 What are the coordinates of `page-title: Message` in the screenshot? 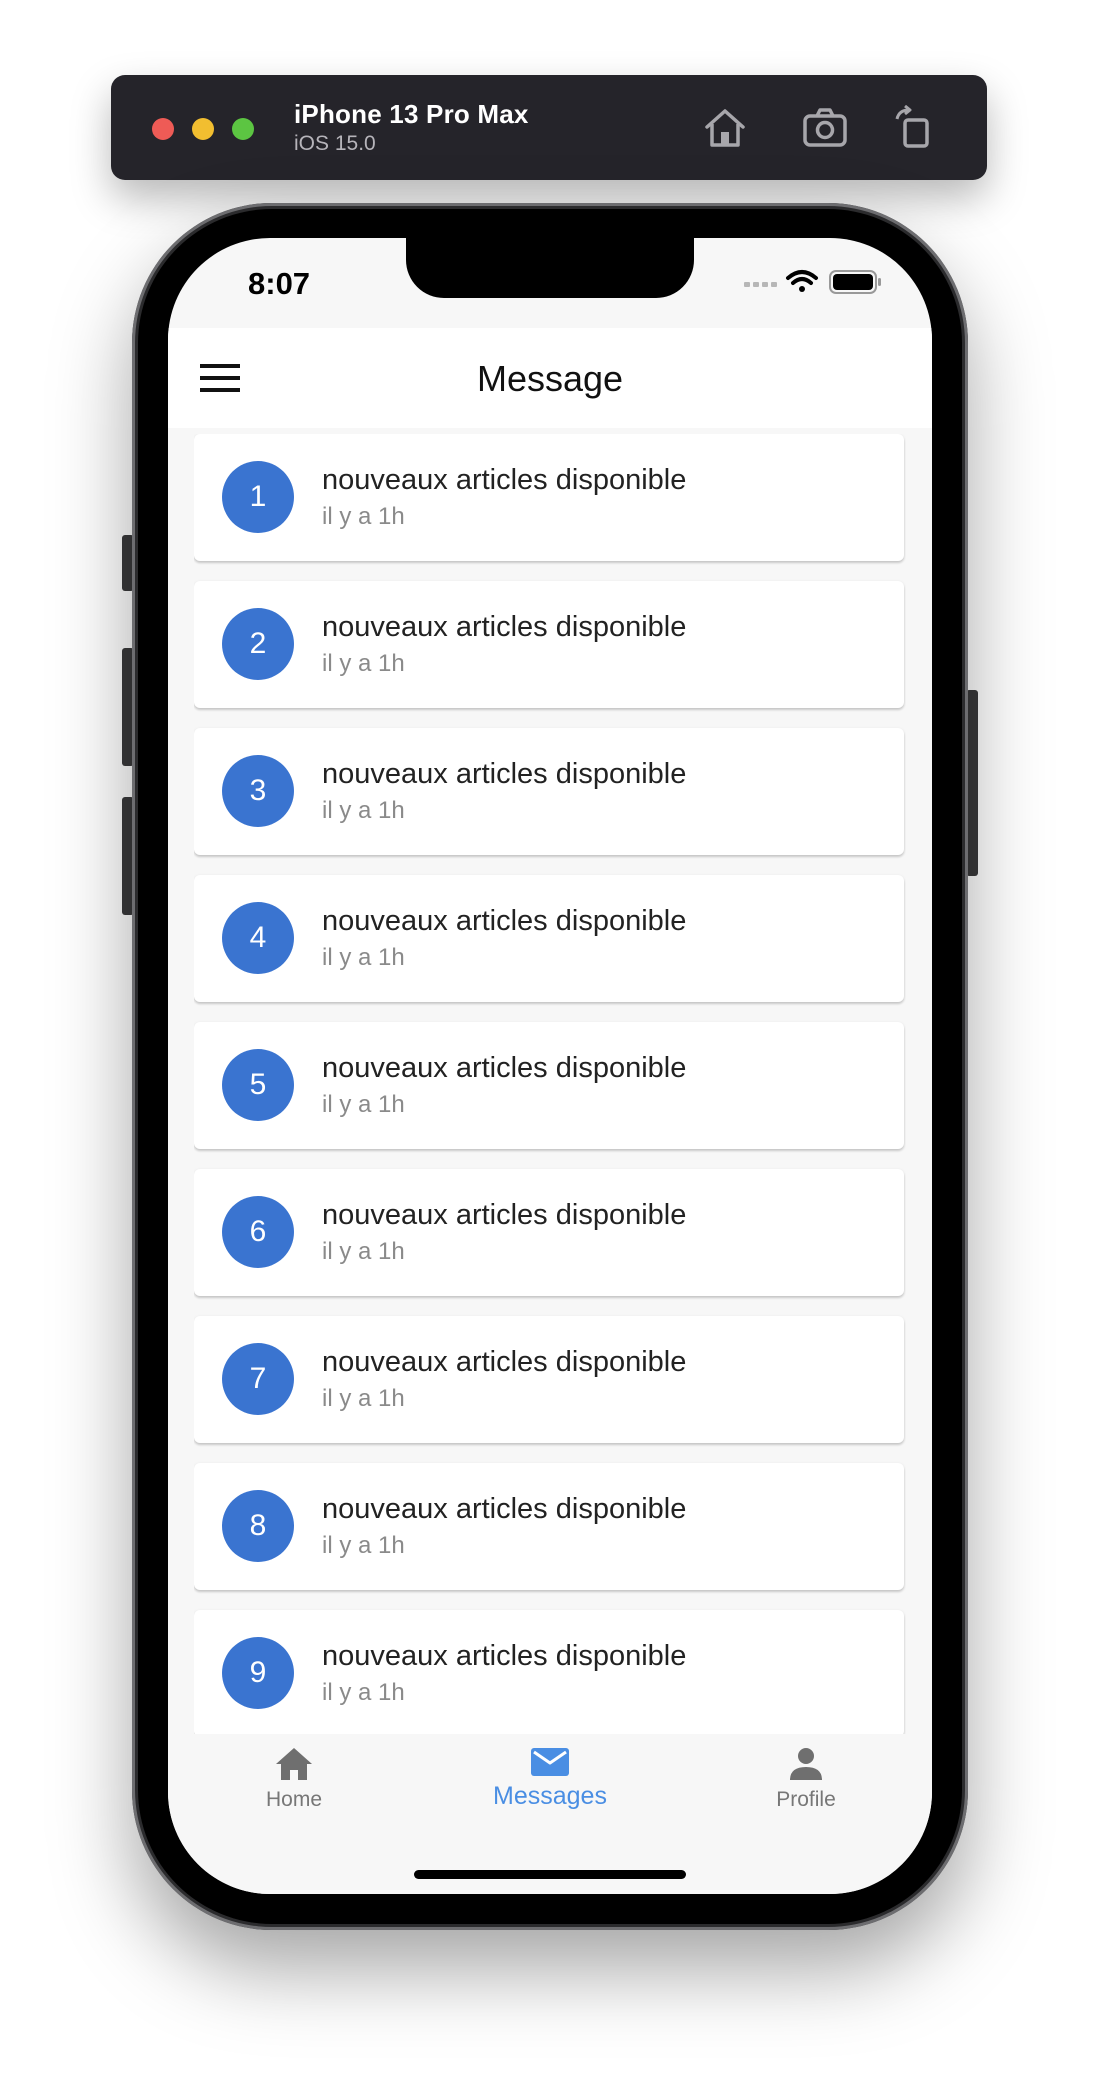 It's located at (550, 378).